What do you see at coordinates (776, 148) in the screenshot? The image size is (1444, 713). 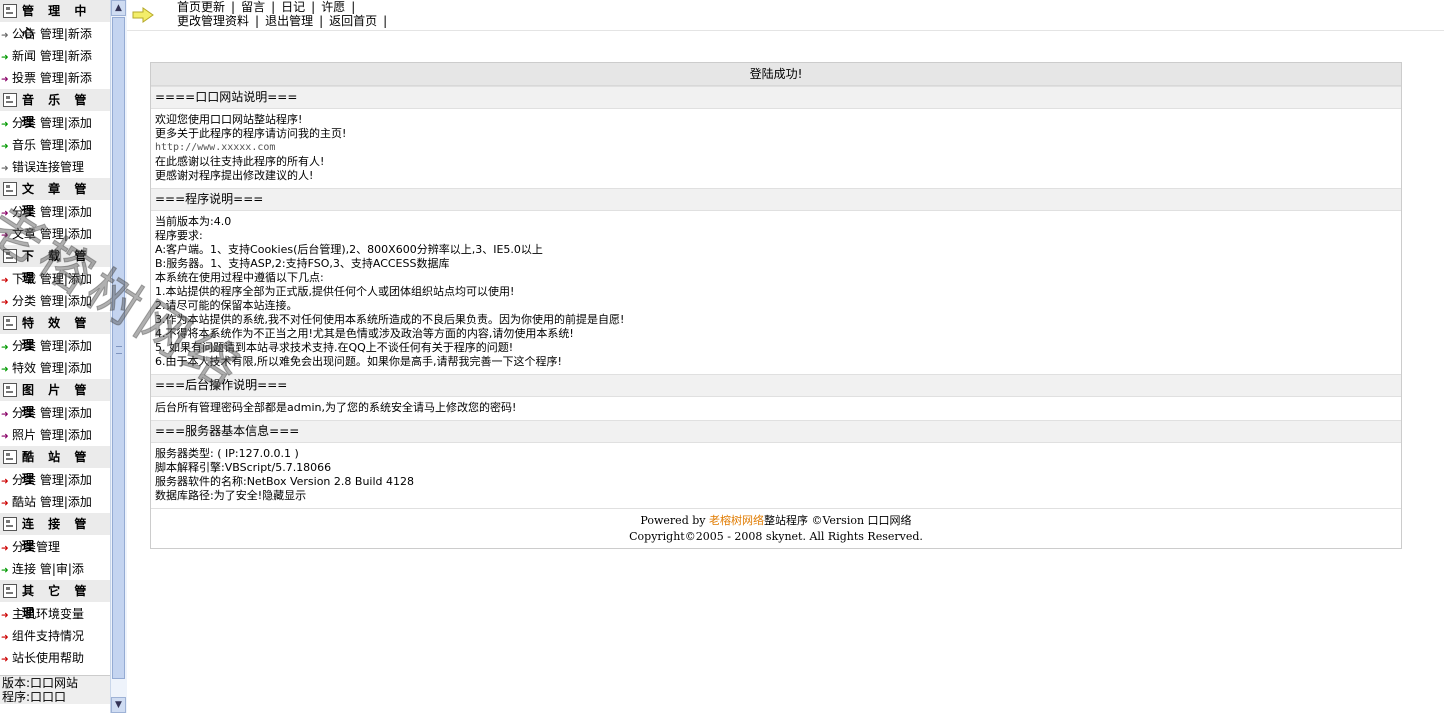 I see `homepage-url: http://www.xxxxx.com` at bounding box center [776, 148].